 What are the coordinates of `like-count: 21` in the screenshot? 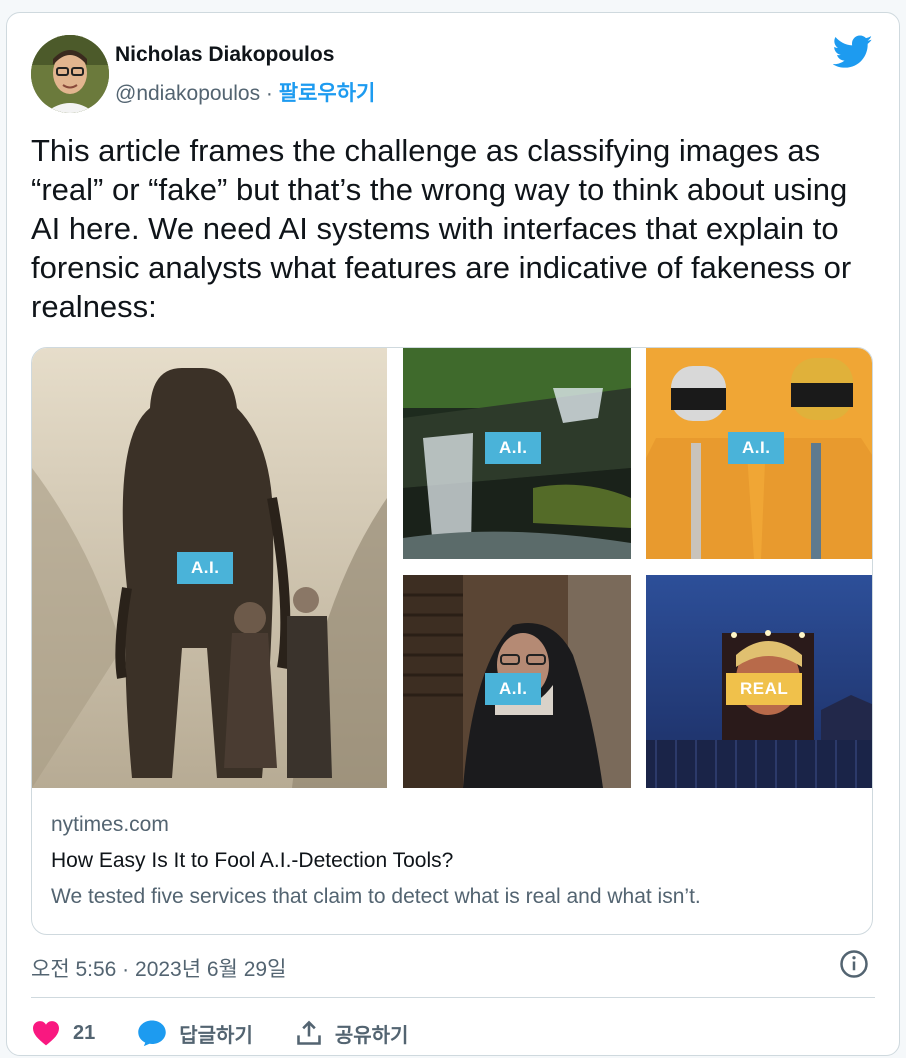 It's located at (84, 1032).